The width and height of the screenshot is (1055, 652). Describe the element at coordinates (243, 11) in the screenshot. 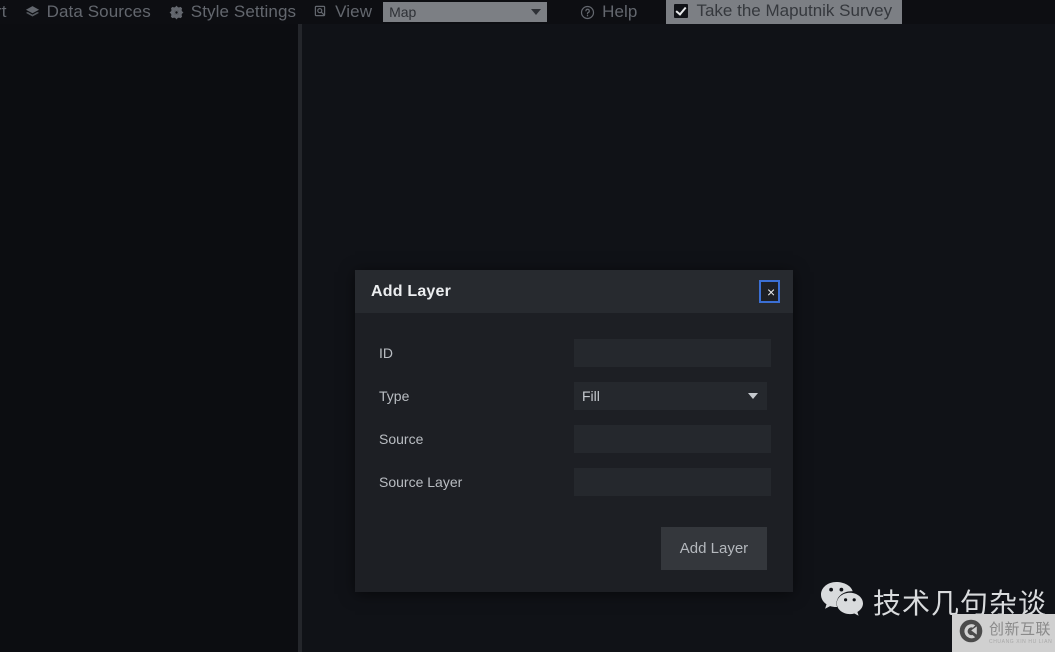

I see `toolbar-item-style-settings-label: Style Settings` at that location.